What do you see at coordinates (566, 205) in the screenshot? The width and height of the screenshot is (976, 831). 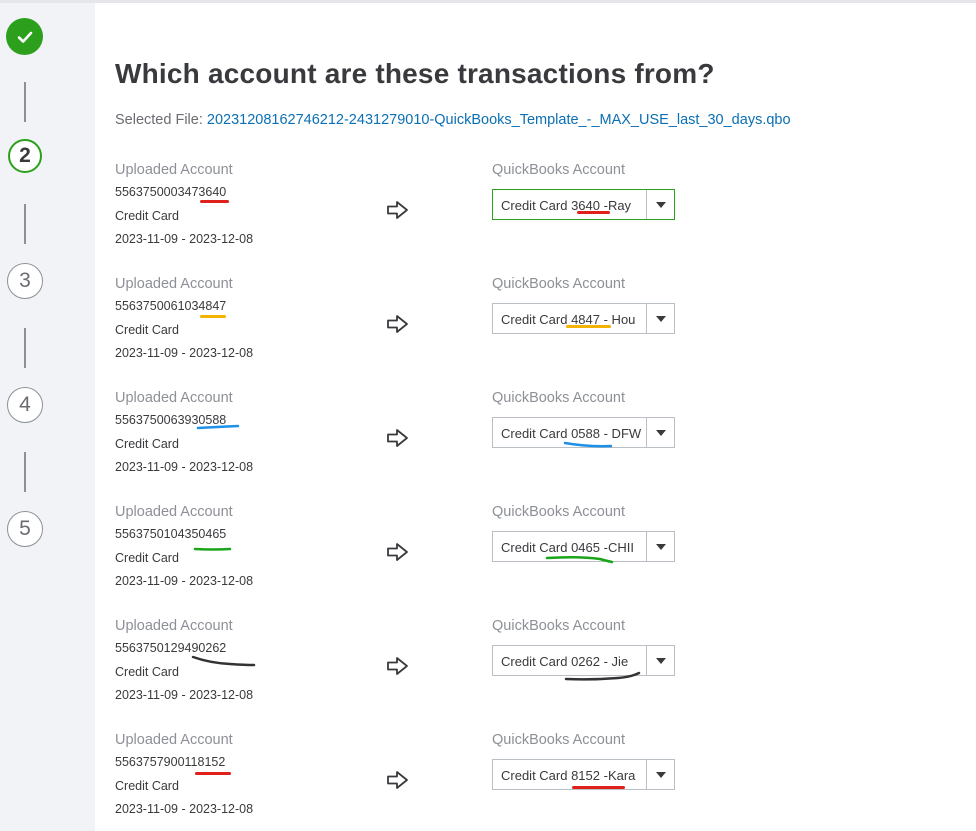 I see `quickbooks-account-value: Credit Card 3640 -Ray` at bounding box center [566, 205].